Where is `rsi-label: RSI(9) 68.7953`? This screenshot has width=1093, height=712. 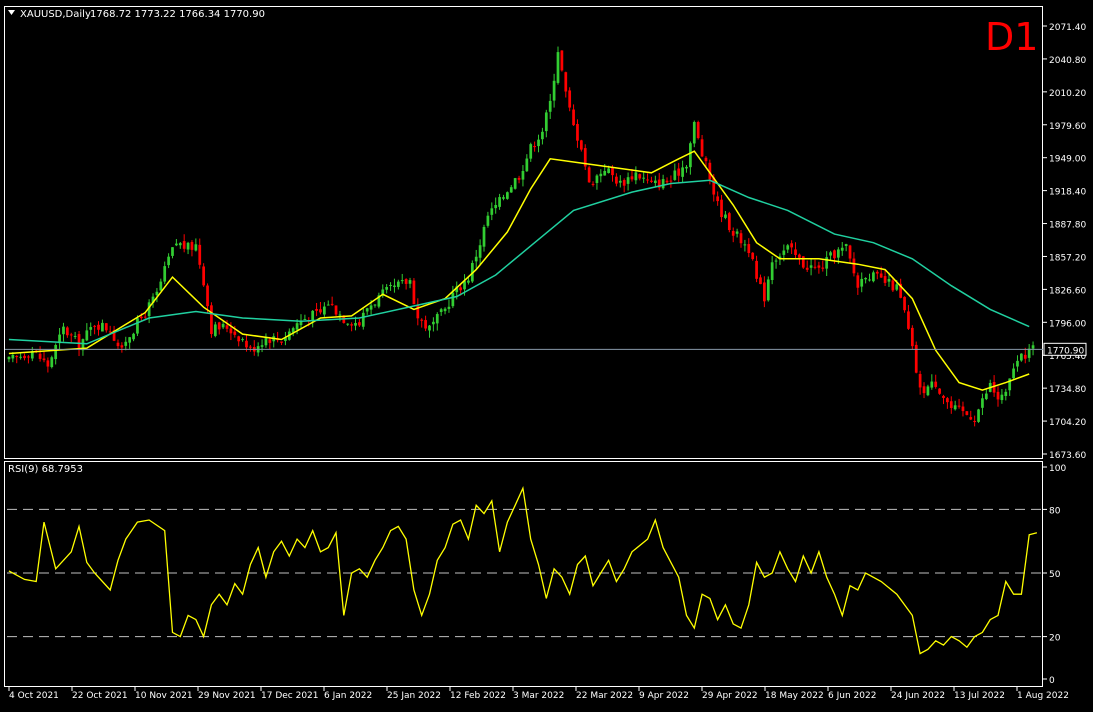 rsi-label: RSI(9) 68.7953 is located at coordinates (45, 469).